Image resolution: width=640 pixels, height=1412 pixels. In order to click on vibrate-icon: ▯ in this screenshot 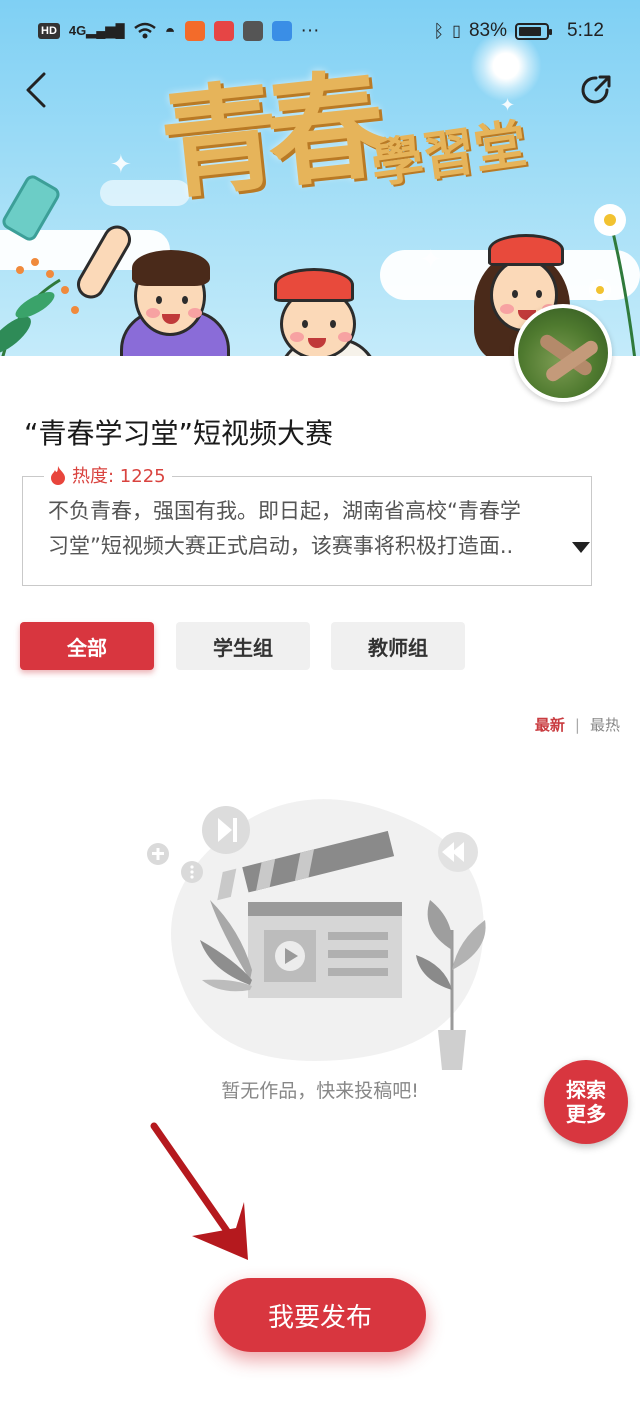, I will do `click(456, 31)`.